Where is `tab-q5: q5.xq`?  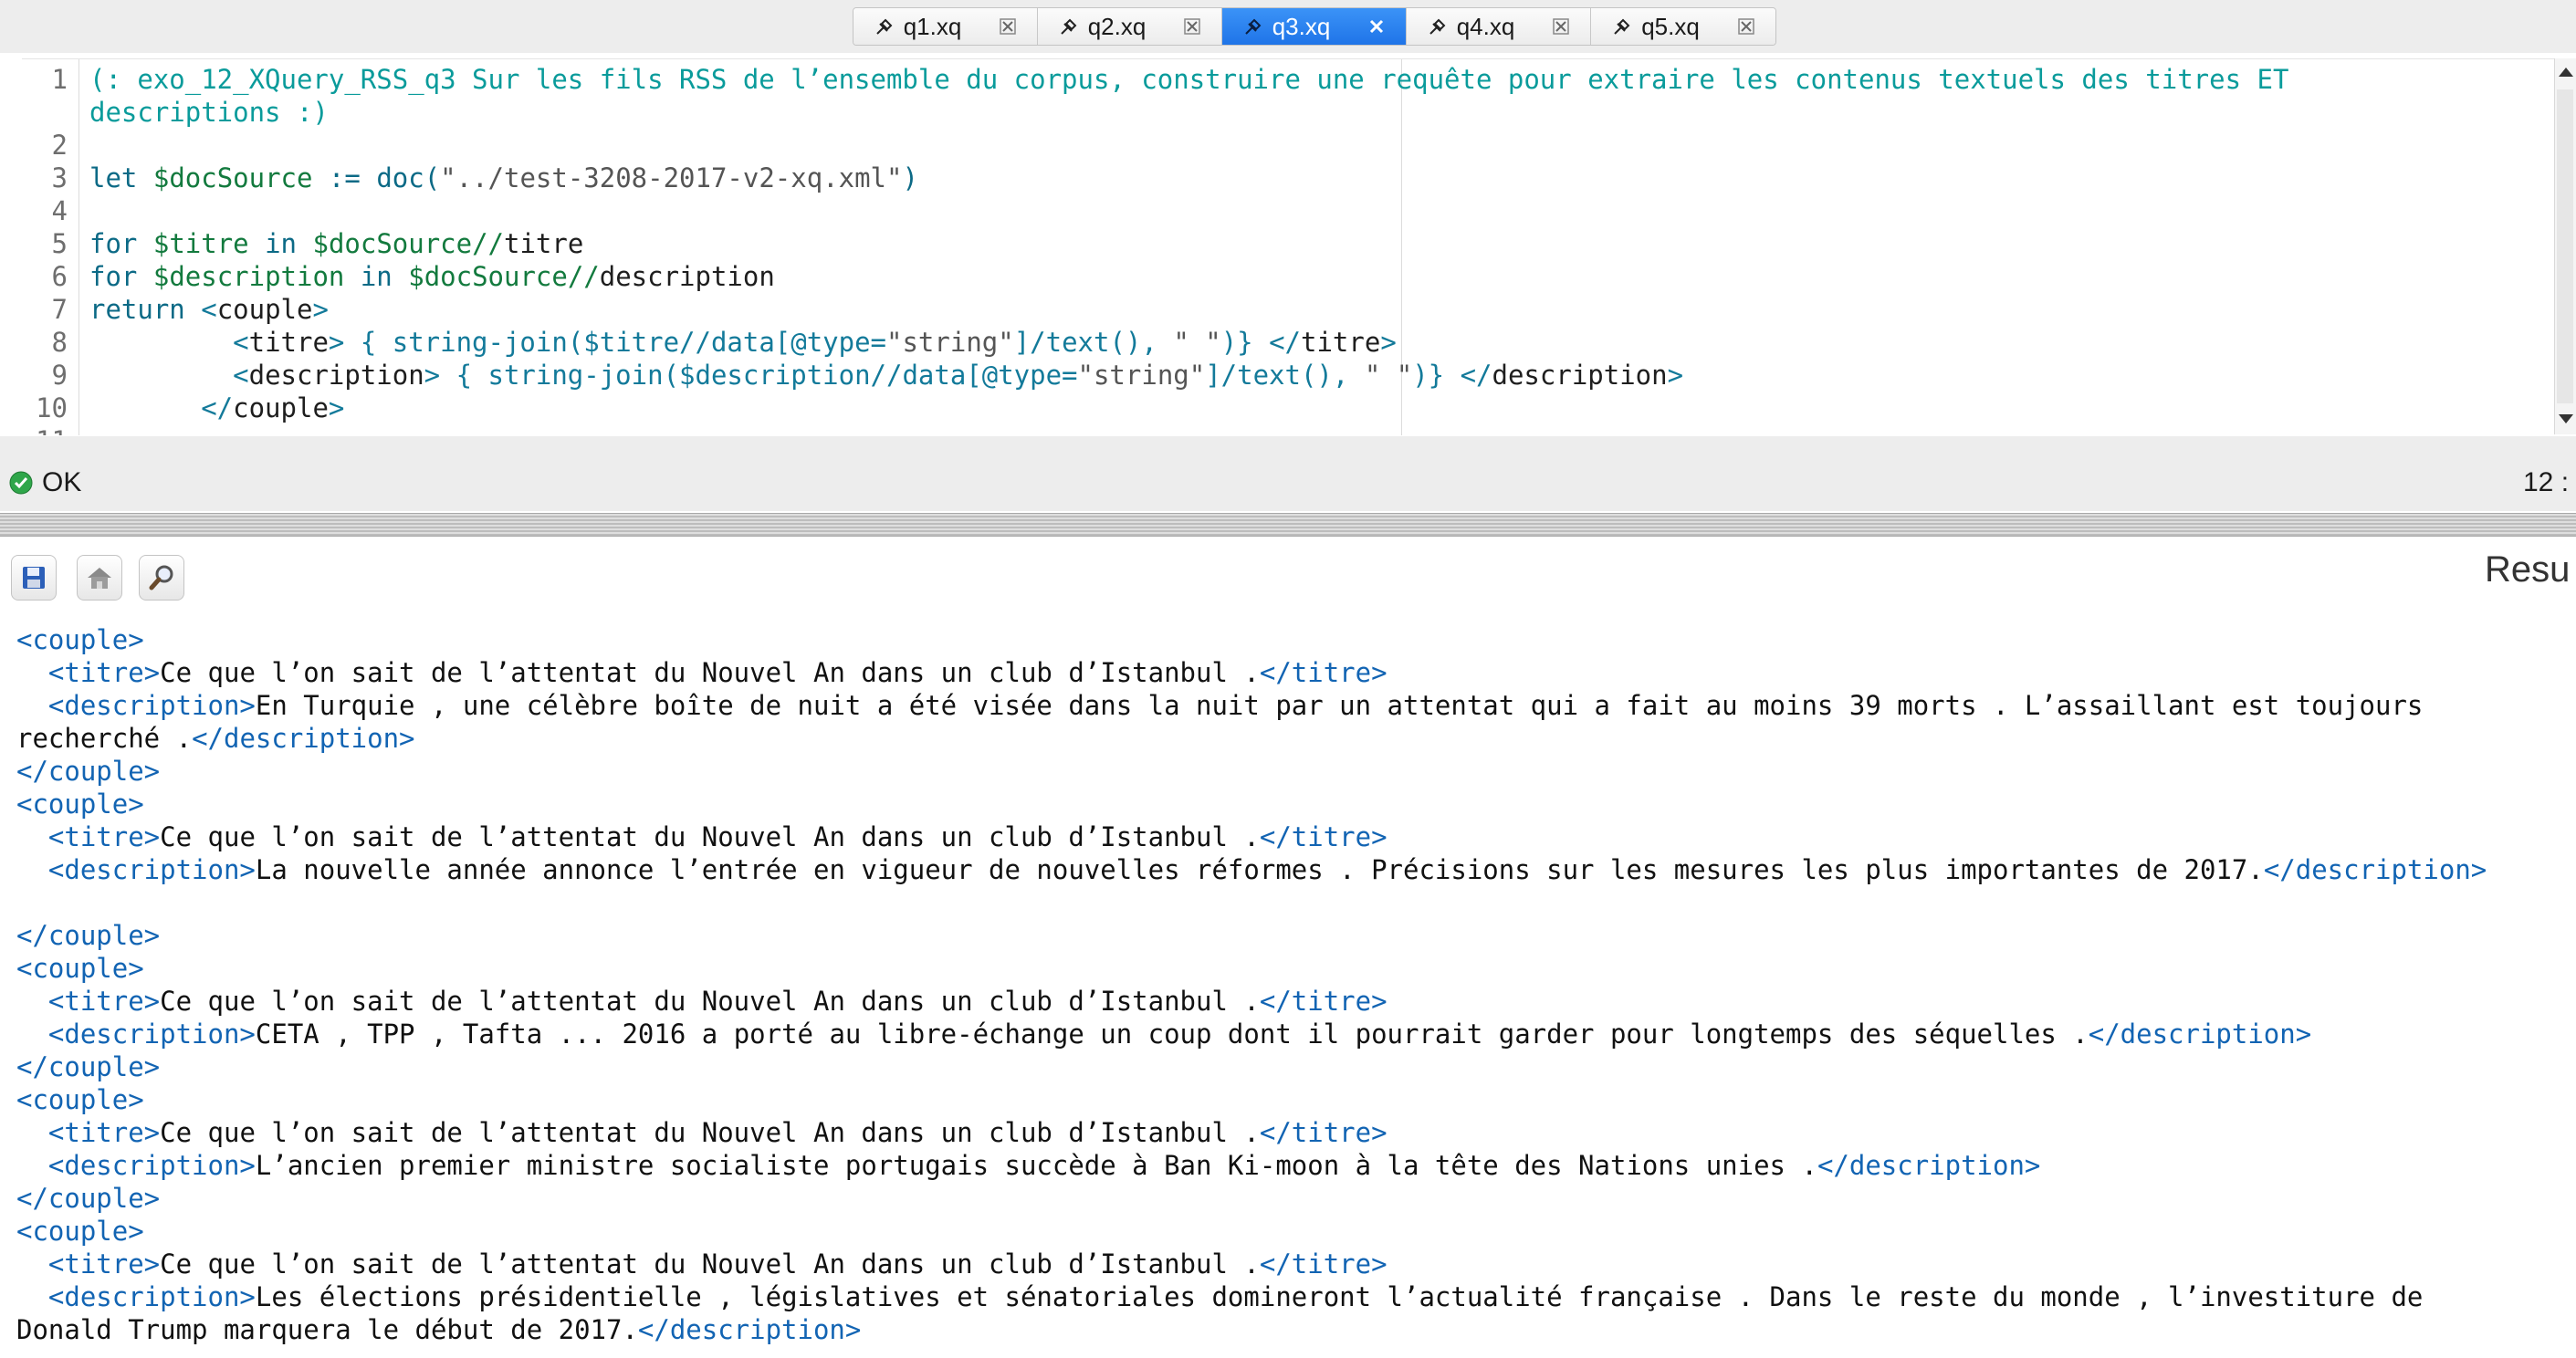
tab-q5: q5.xq is located at coordinates (1683, 27).